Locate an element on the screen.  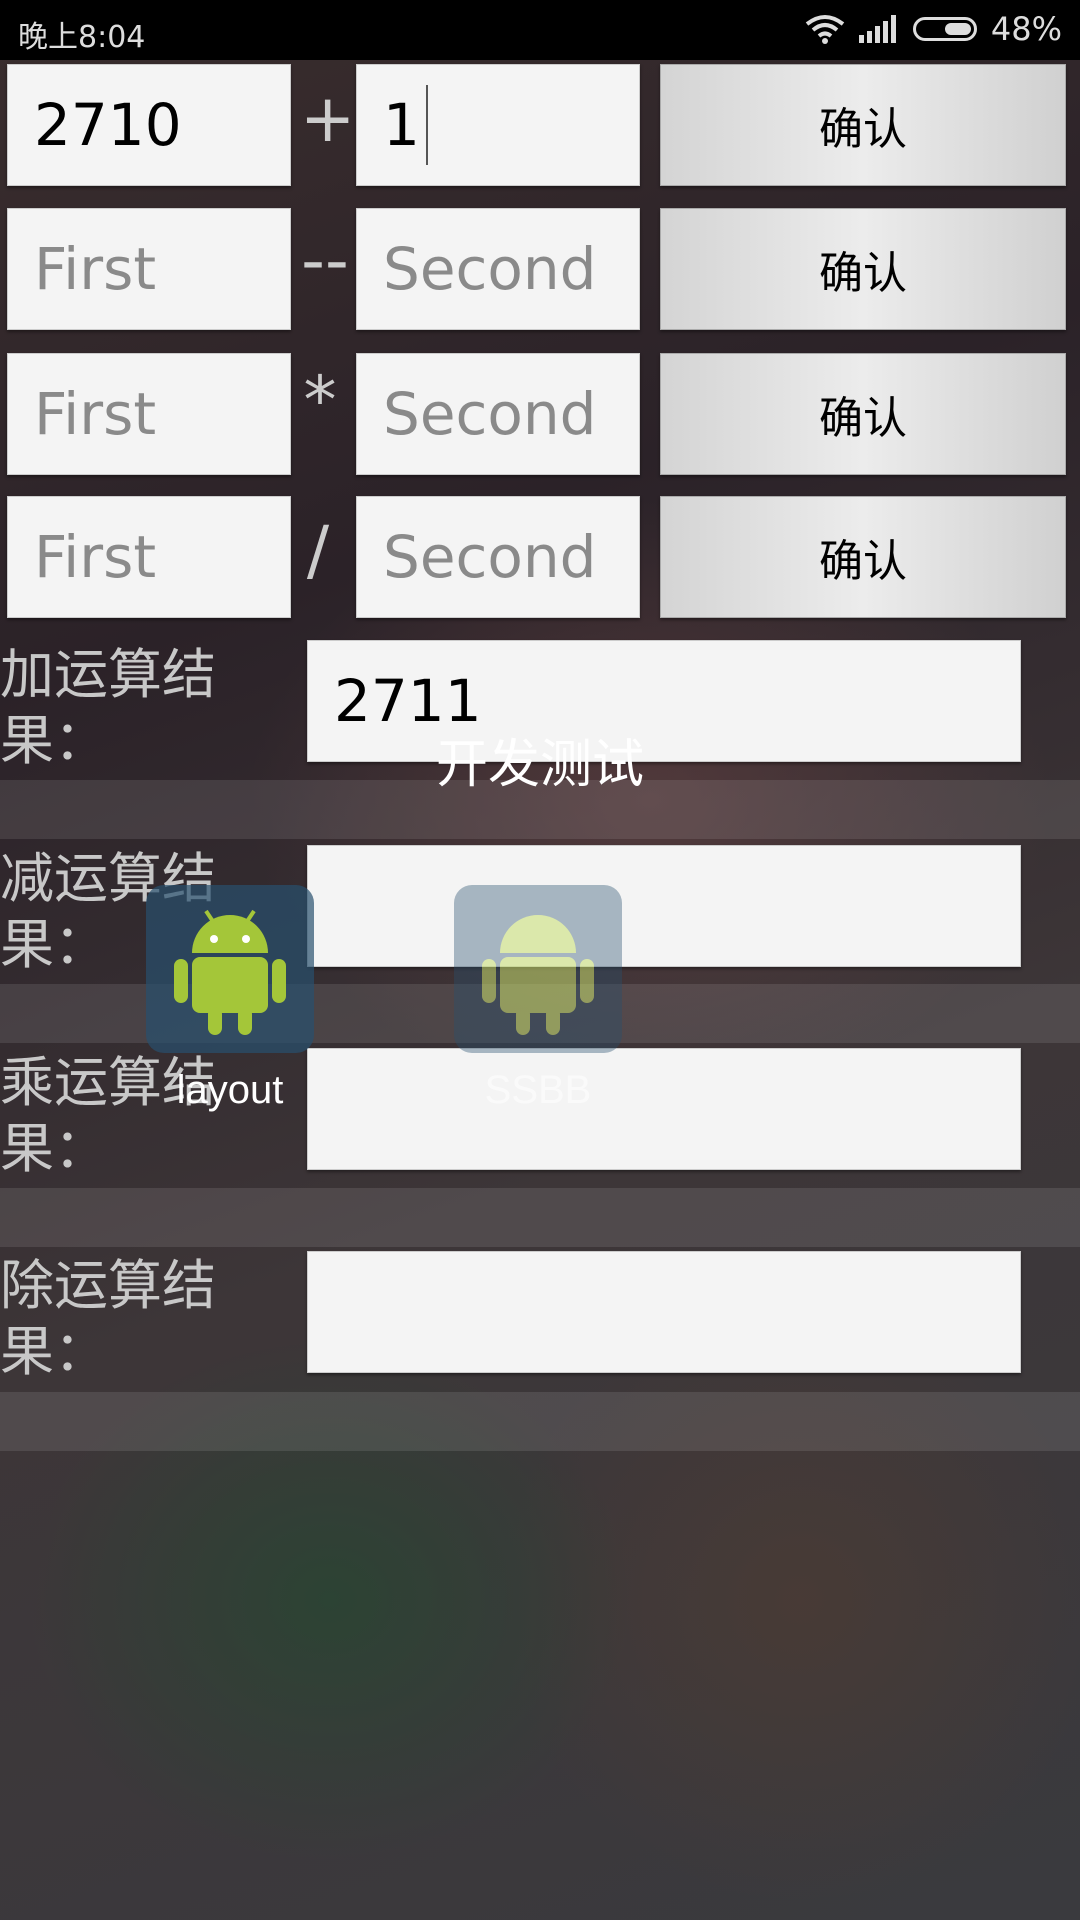
battery-icon is located at coordinates (944, 29).